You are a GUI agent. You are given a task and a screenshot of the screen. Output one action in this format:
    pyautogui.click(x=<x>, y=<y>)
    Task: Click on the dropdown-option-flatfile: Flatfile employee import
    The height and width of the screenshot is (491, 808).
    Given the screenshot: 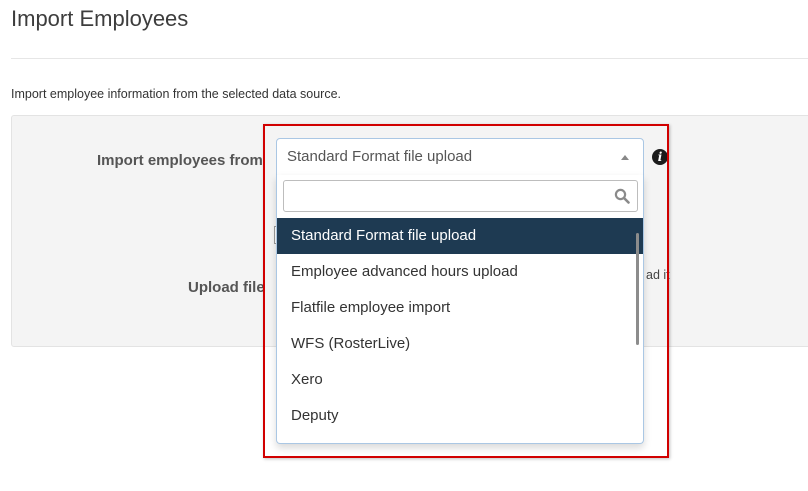 What is the action you would take?
    pyautogui.click(x=460, y=308)
    